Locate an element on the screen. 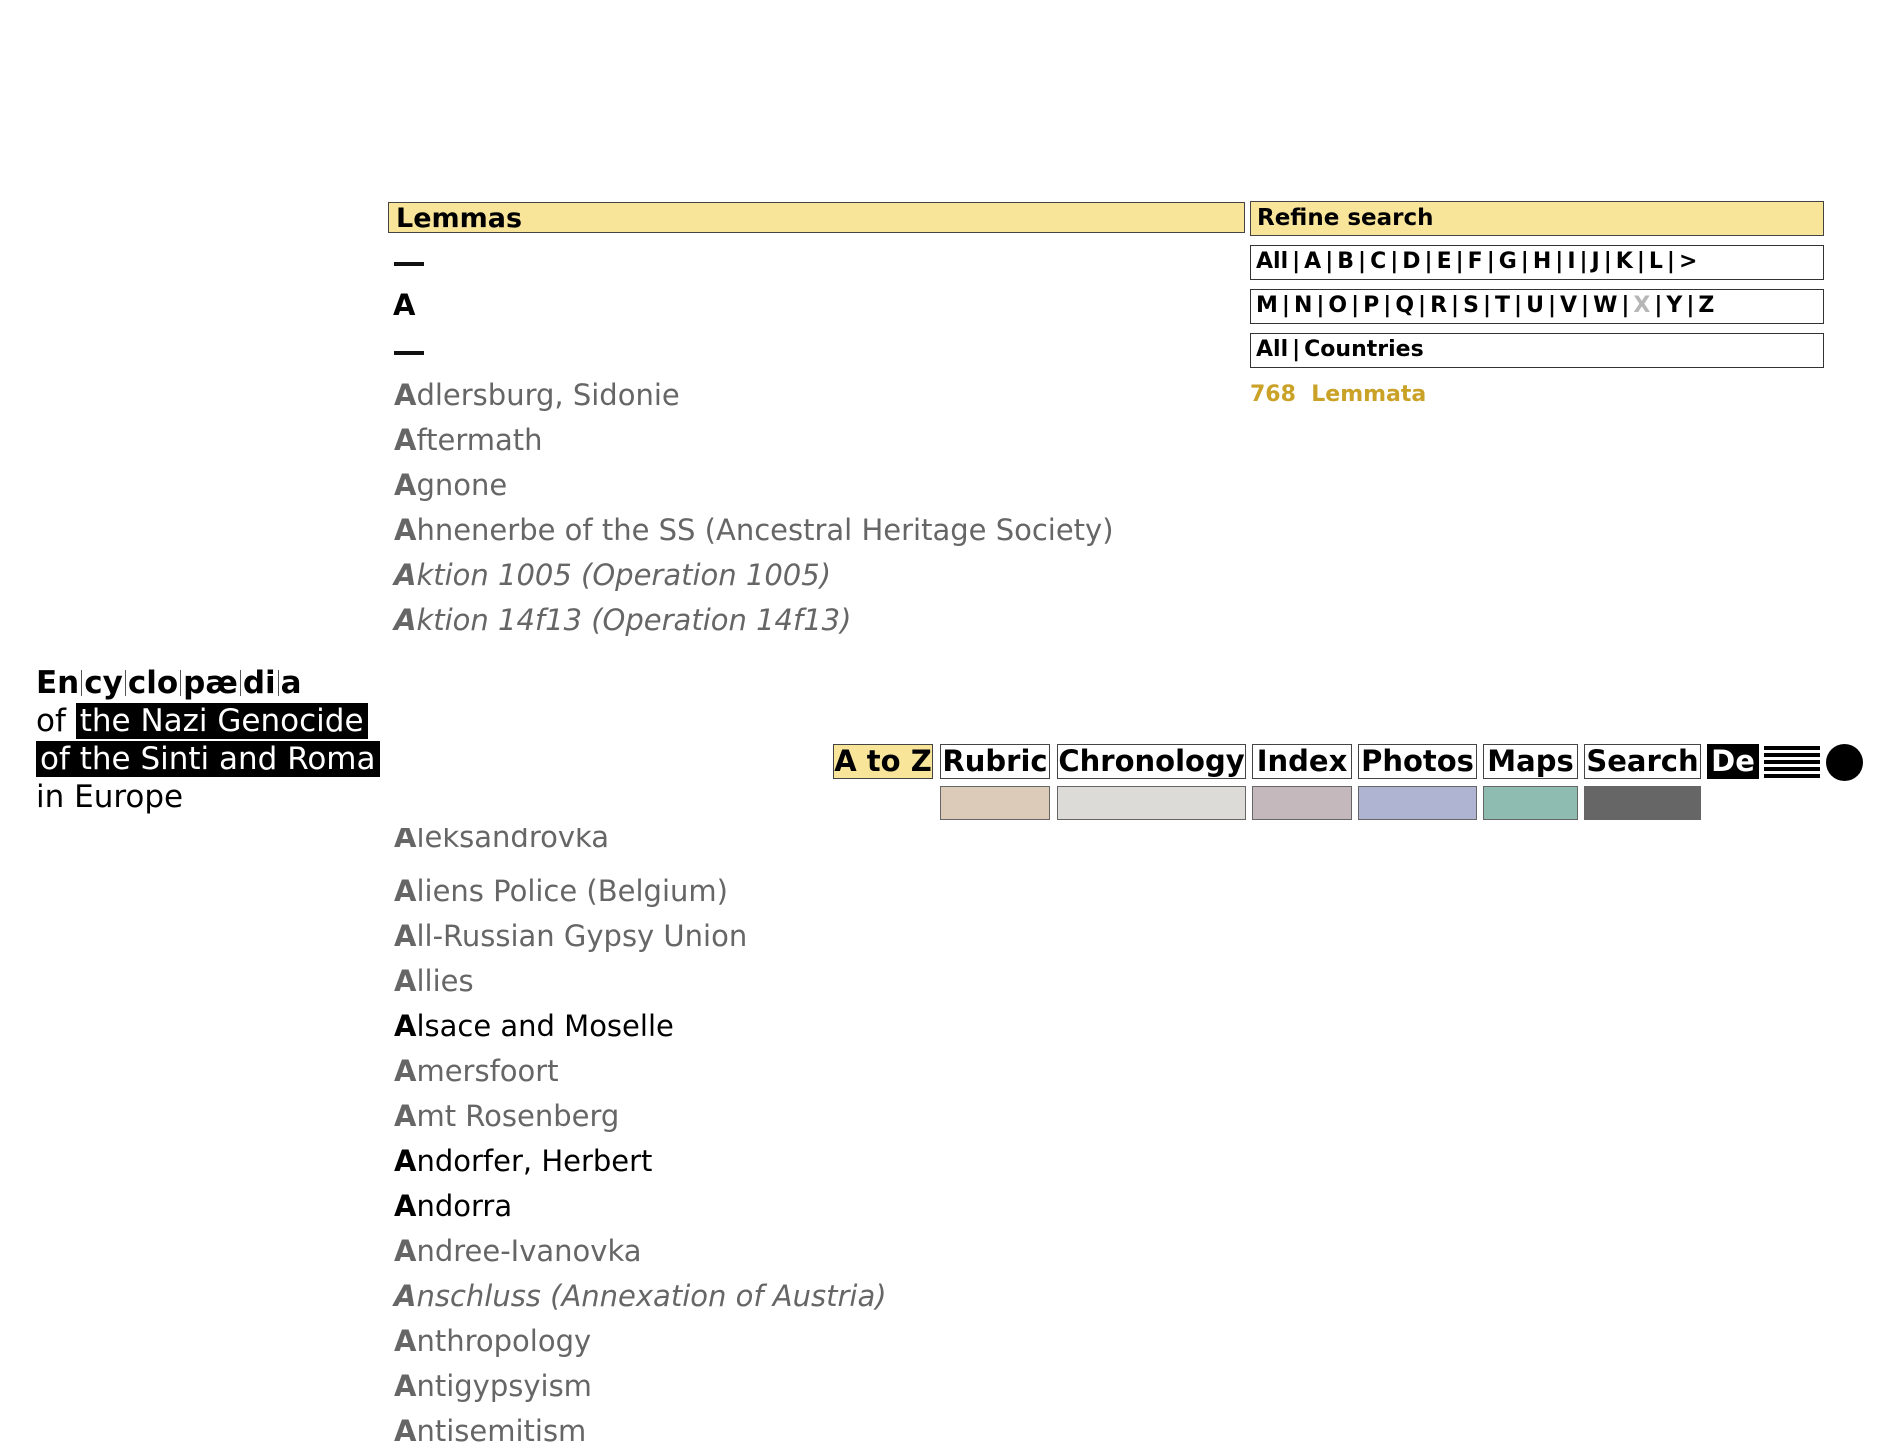 The width and height of the screenshot is (1892, 1451). filter-t: T is located at coordinates (1502, 305).